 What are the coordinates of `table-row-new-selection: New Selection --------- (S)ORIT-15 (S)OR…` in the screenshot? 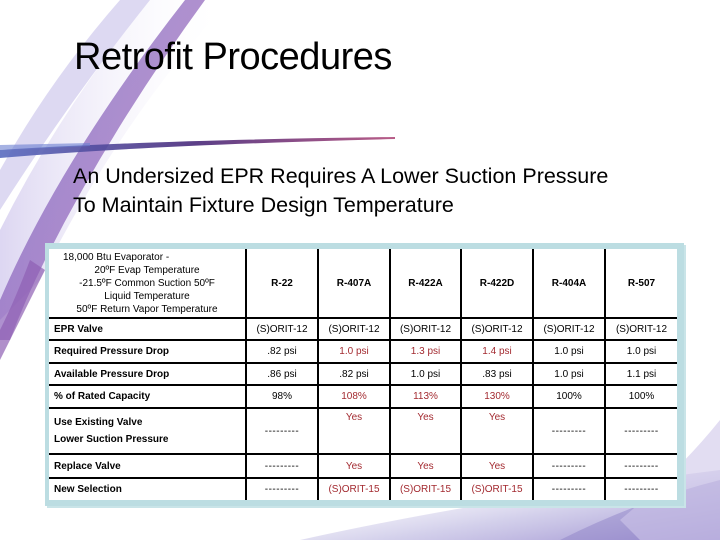 It's located at (363, 488).